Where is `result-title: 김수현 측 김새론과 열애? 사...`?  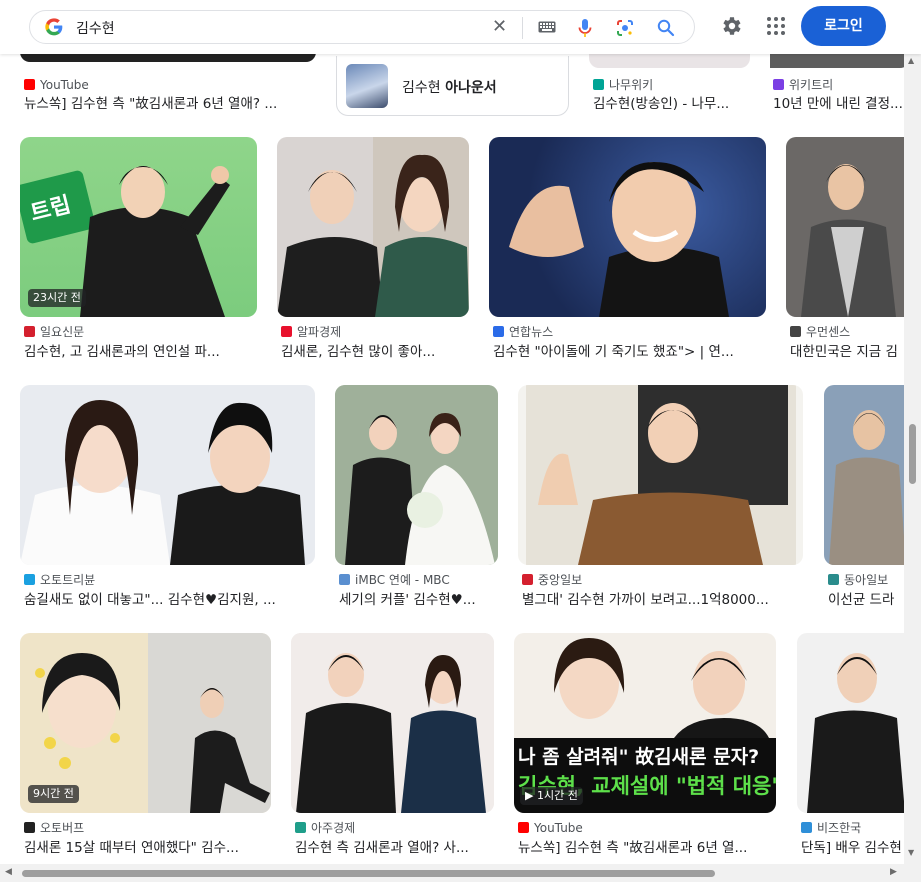 result-title: 김수현 측 김새론과 열애? 사... is located at coordinates (392, 848).